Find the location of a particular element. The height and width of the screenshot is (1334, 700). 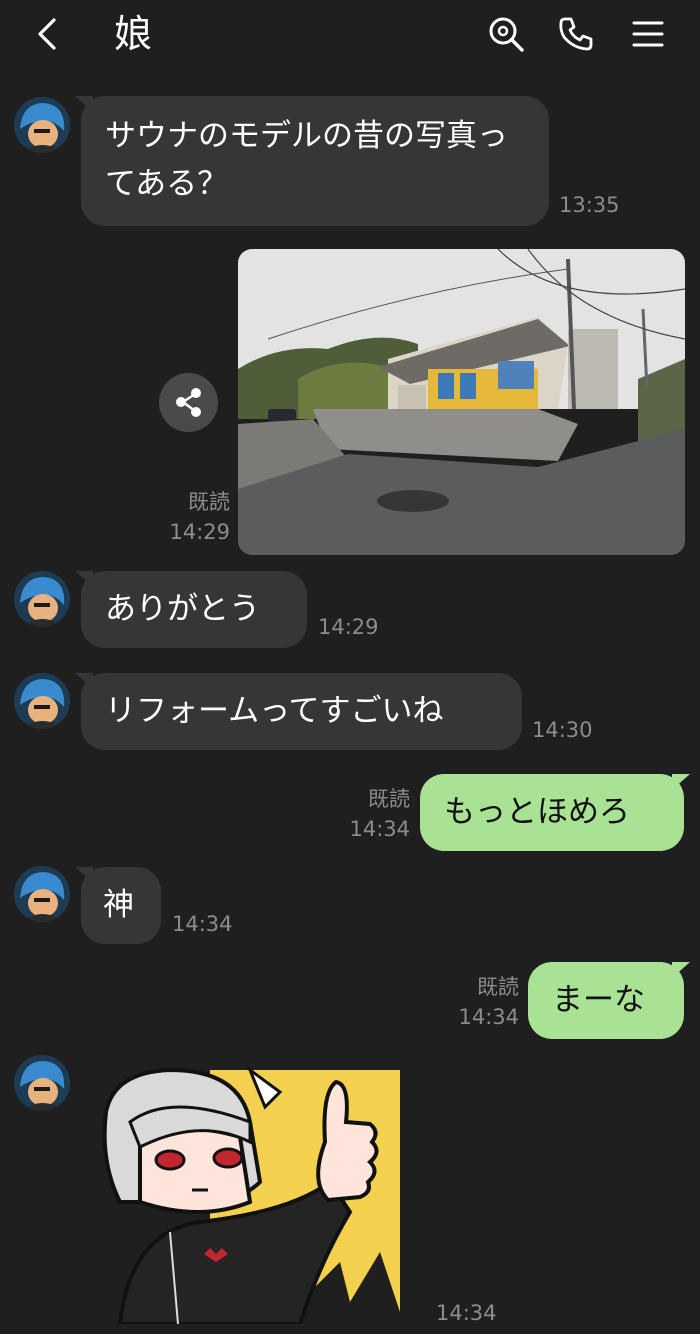

chevron-left-icon is located at coordinates (47, 34).